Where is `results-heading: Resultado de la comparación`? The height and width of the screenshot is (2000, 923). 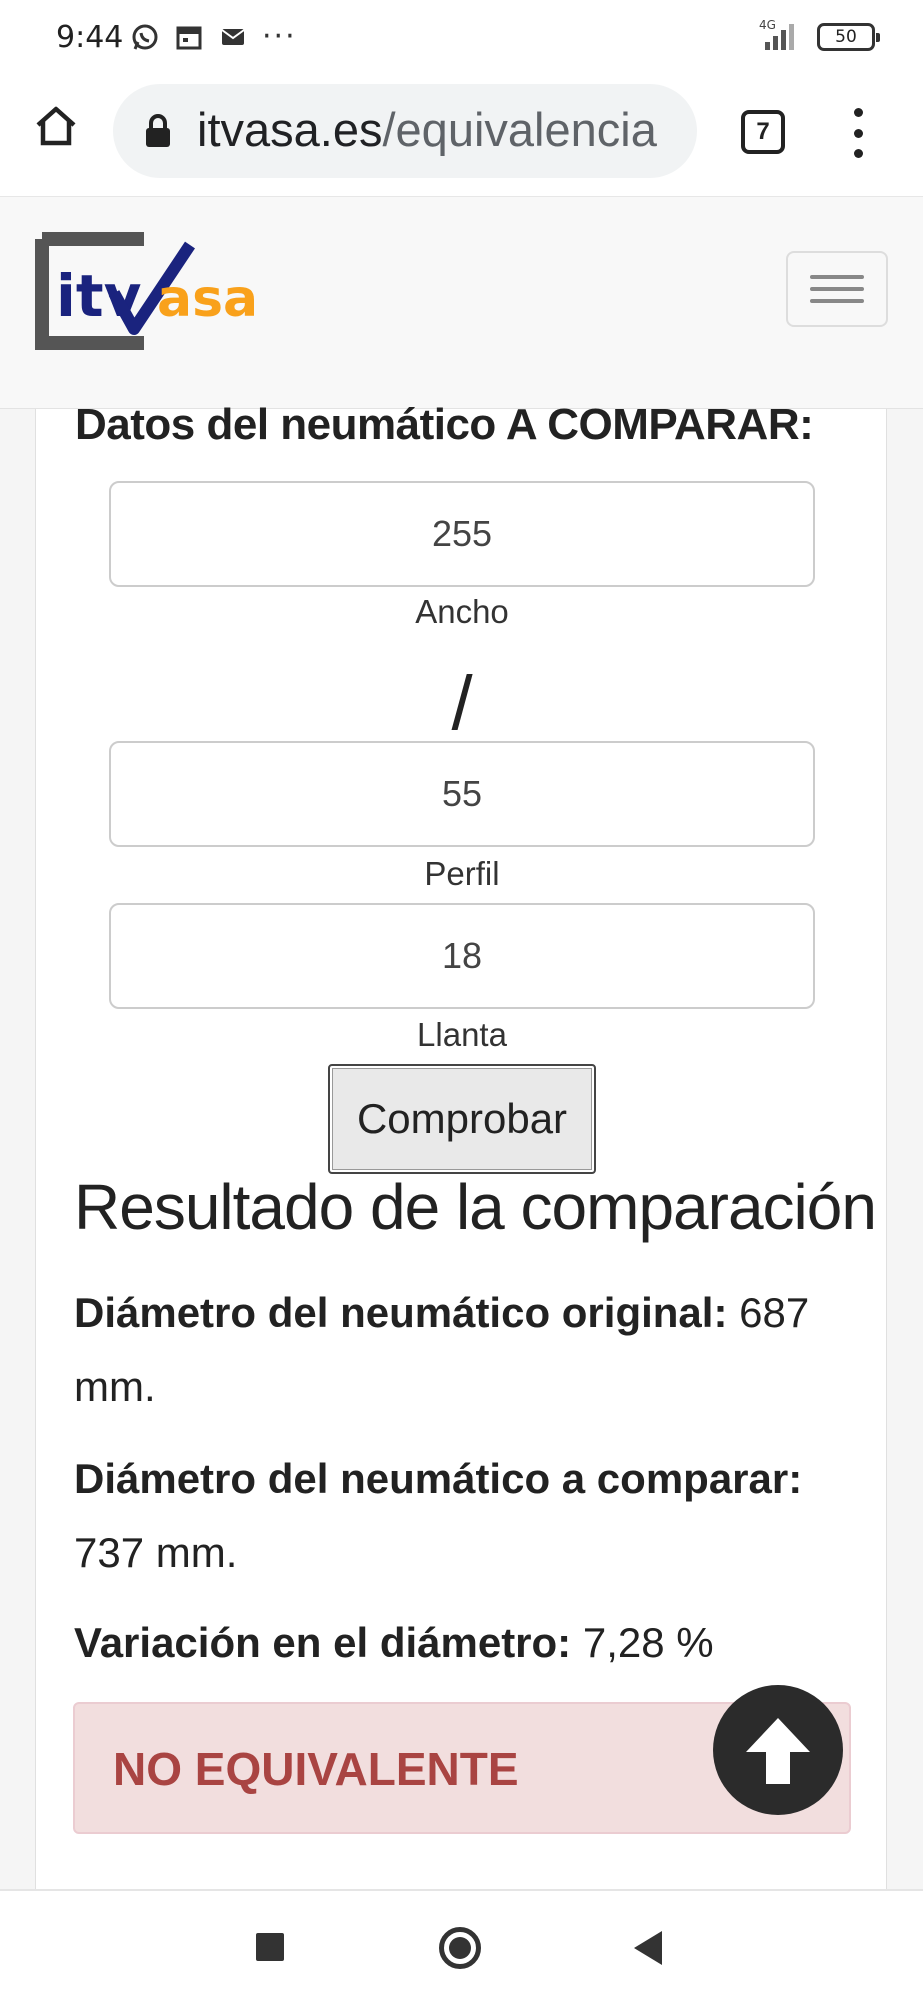 results-heading: Resultado de la comparación is located at coordinates (475, 1207).